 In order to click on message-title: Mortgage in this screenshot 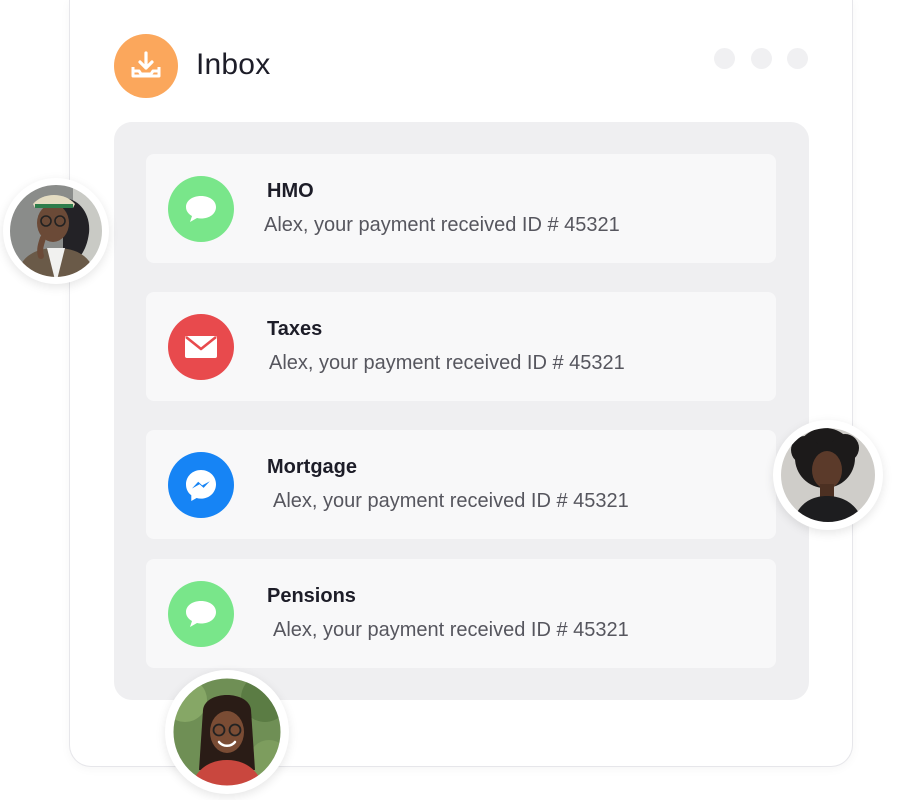, I will do `click(312, 467)`.